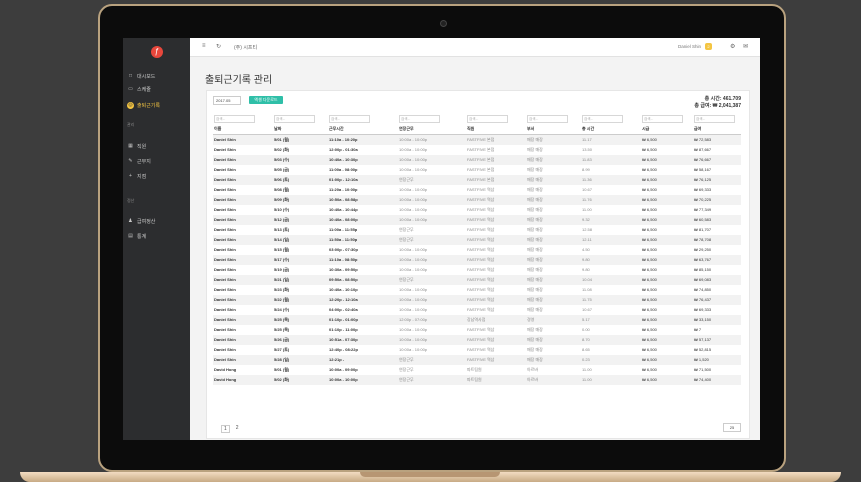 This screenshot has height=482, width=861. I want to click on table-cell: 11.36, so click(587, 179).